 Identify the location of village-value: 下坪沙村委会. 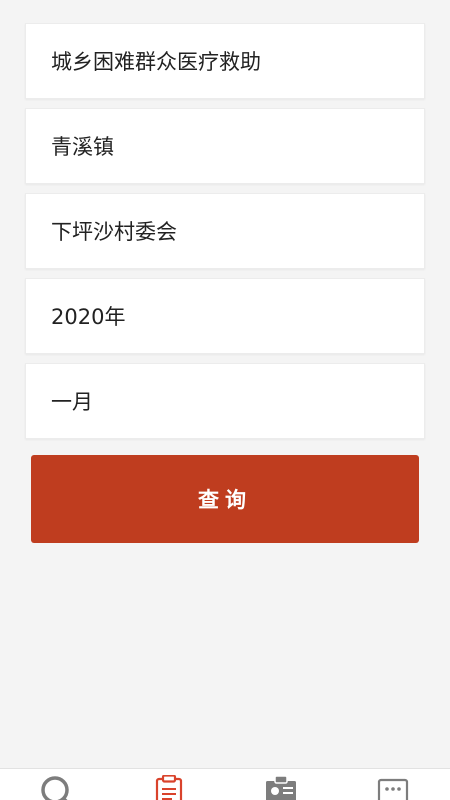
(114, 232).